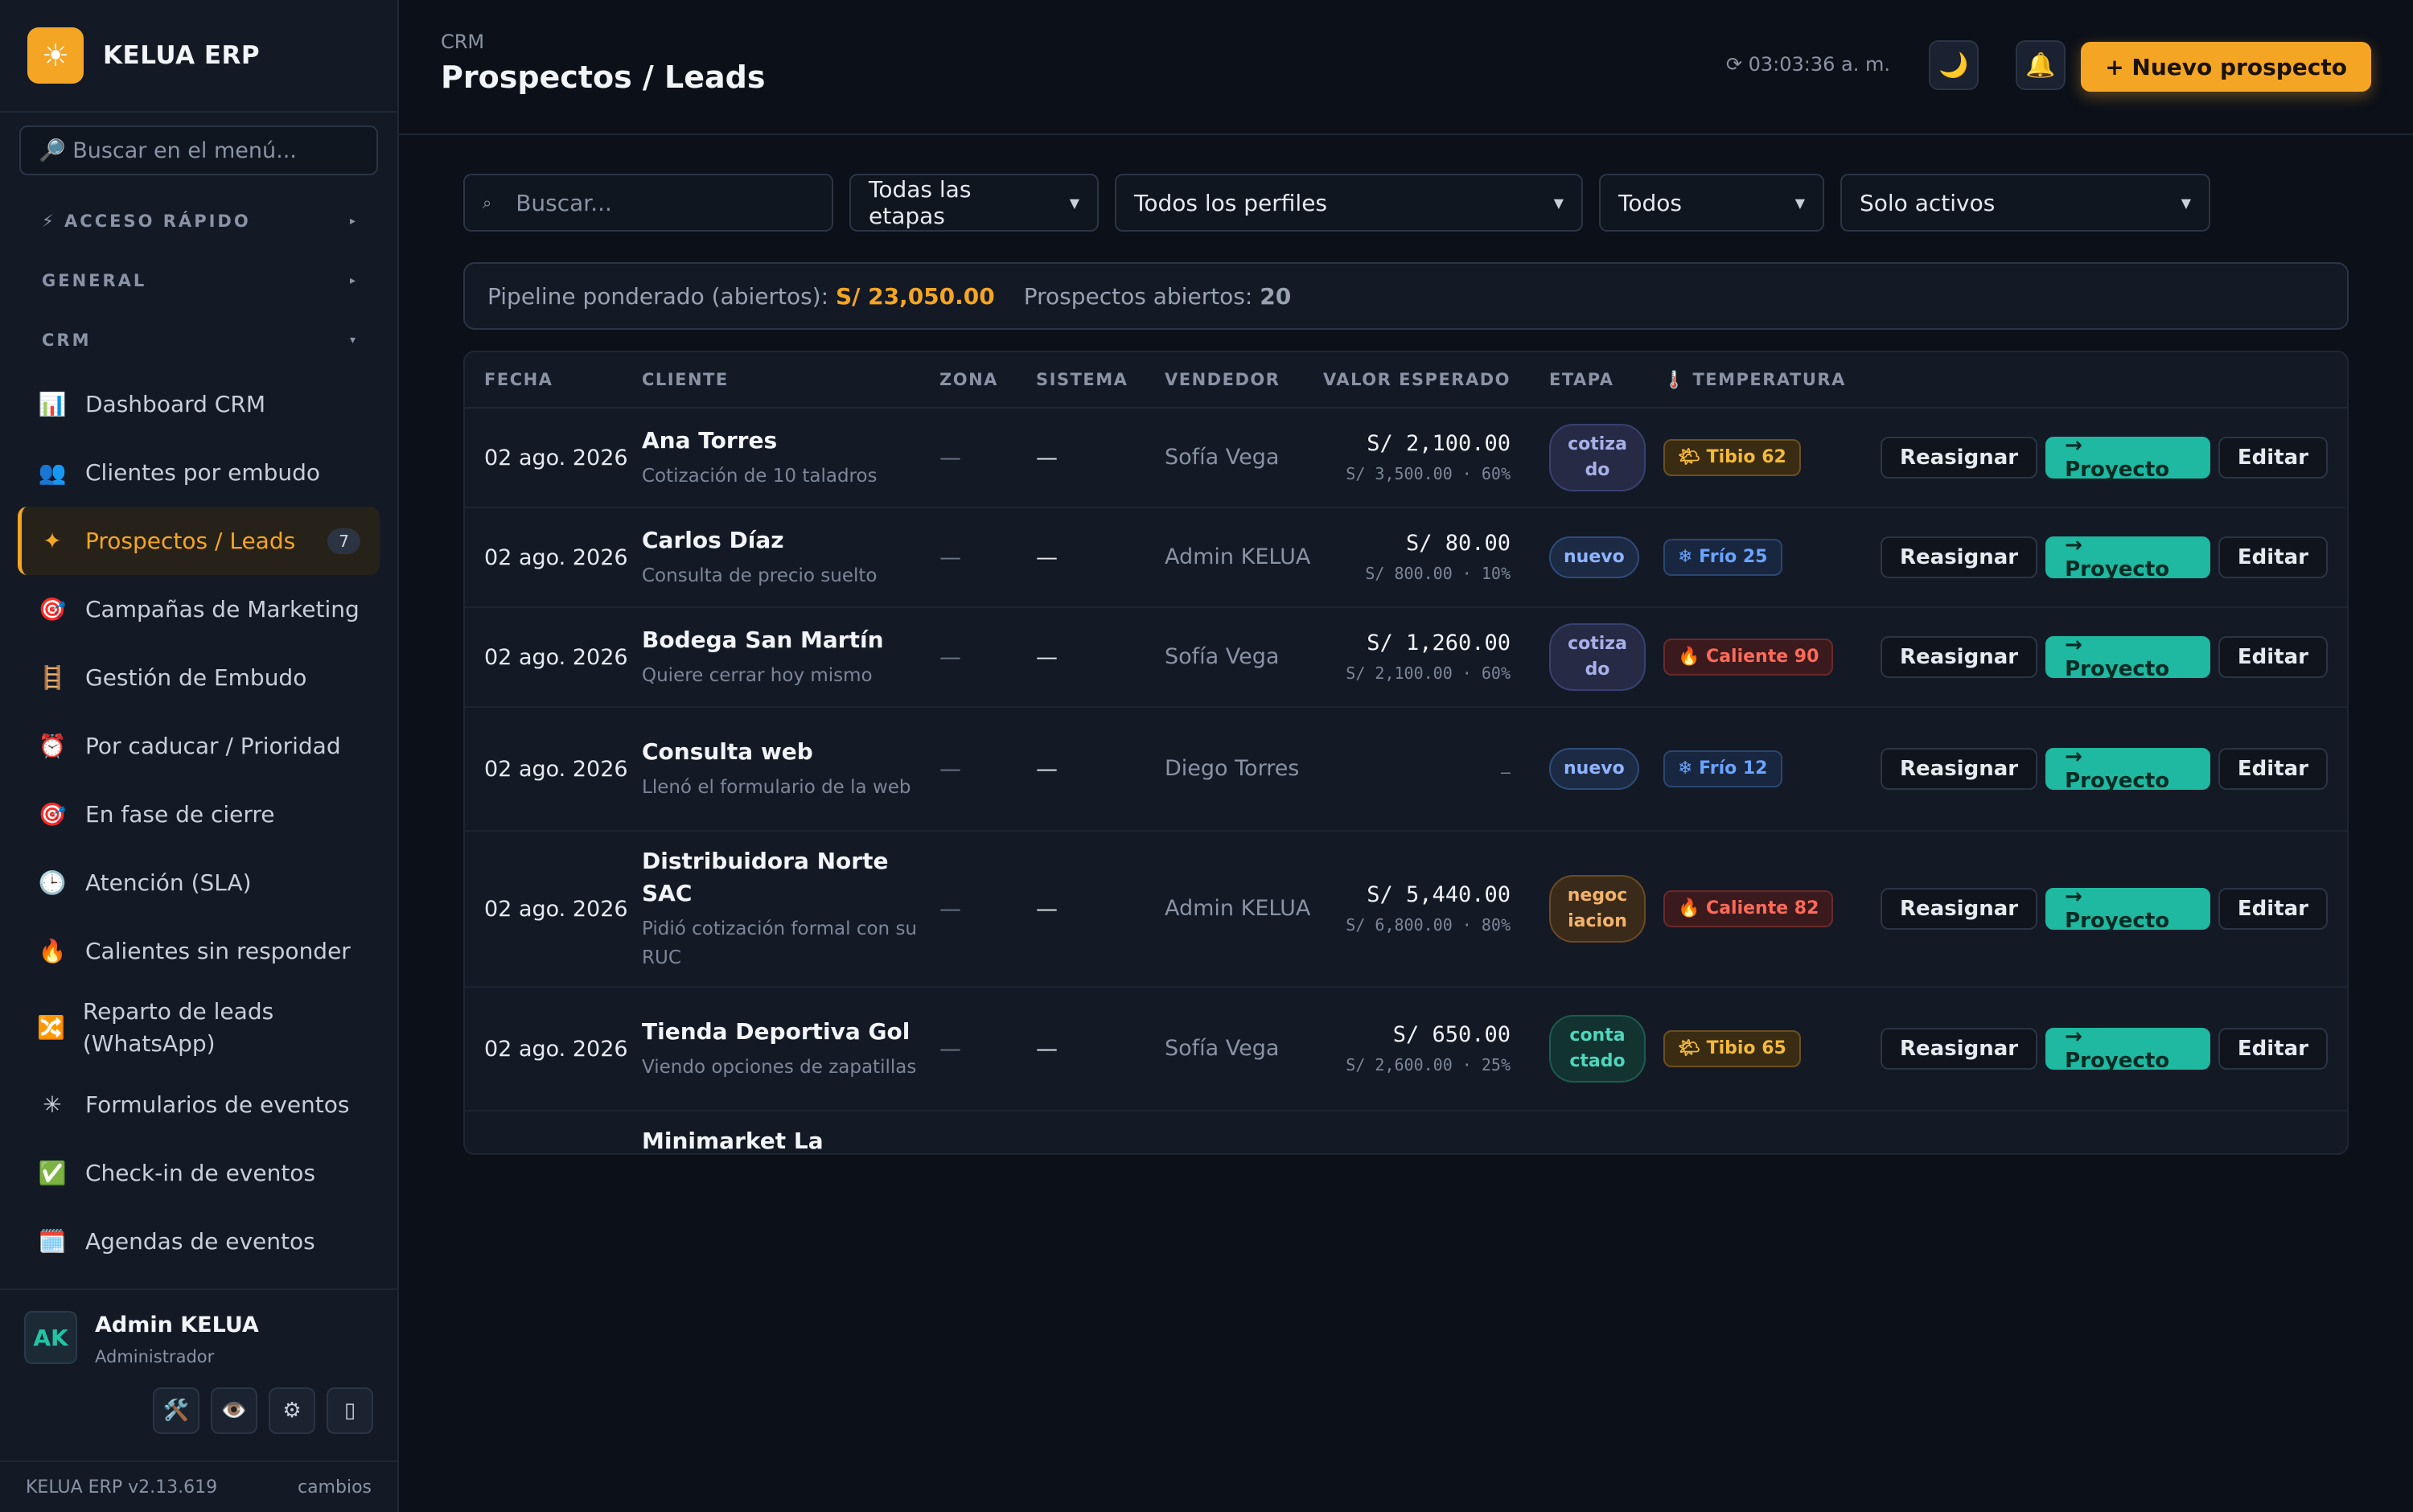 The height and width of the screenshot is (1512, 2413). Describe the element at coordinates (1594, 769) in the screenshot. I see `stage-badge: nuevo` at that location.